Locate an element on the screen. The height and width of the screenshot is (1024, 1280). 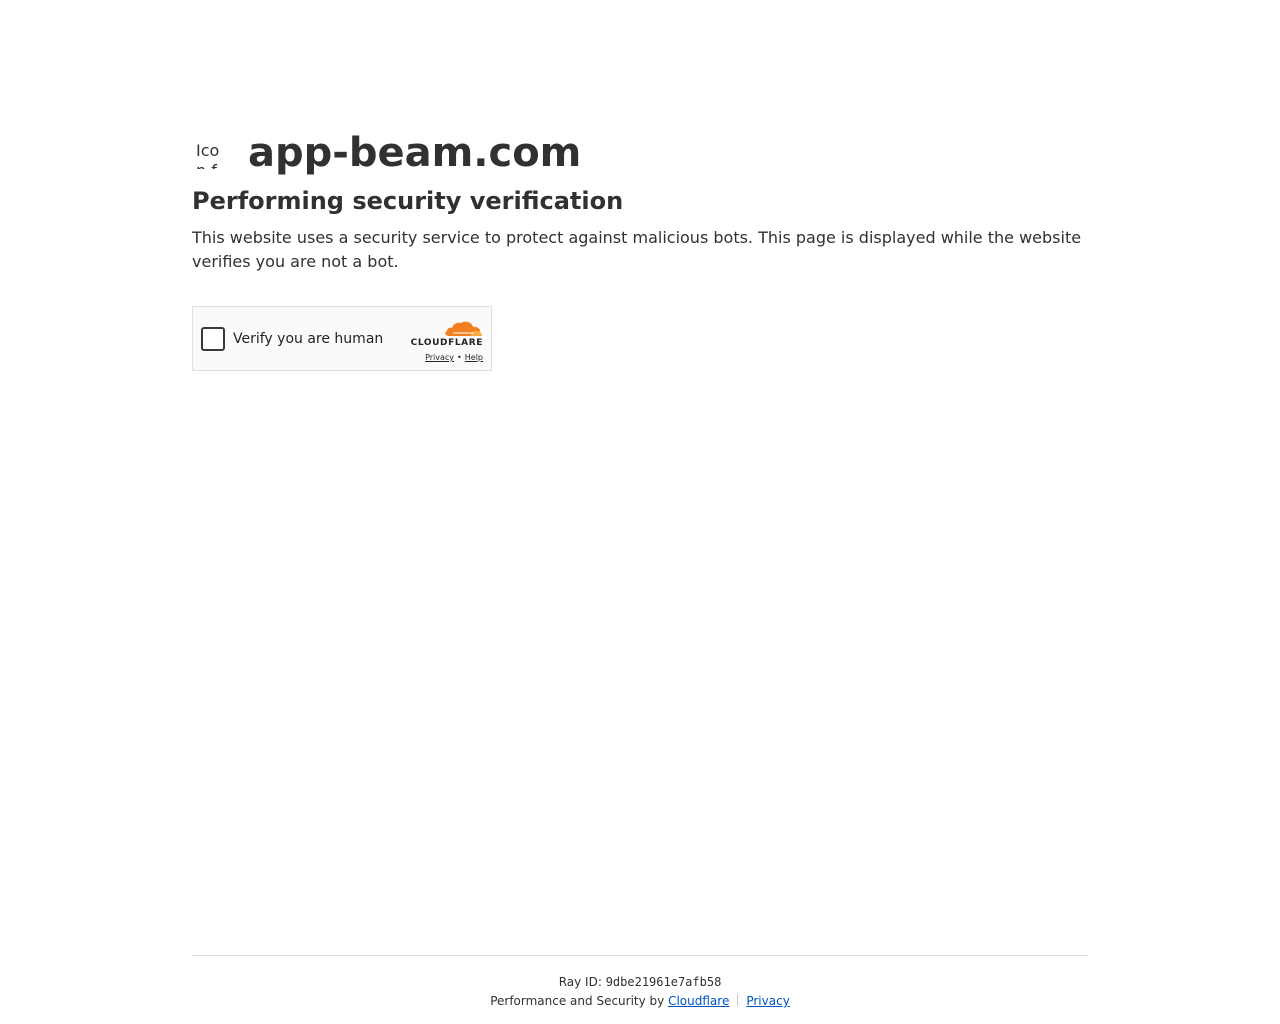
site-header: Icon for app-beam.com app-beam.com is located at coordinates (640, 153).